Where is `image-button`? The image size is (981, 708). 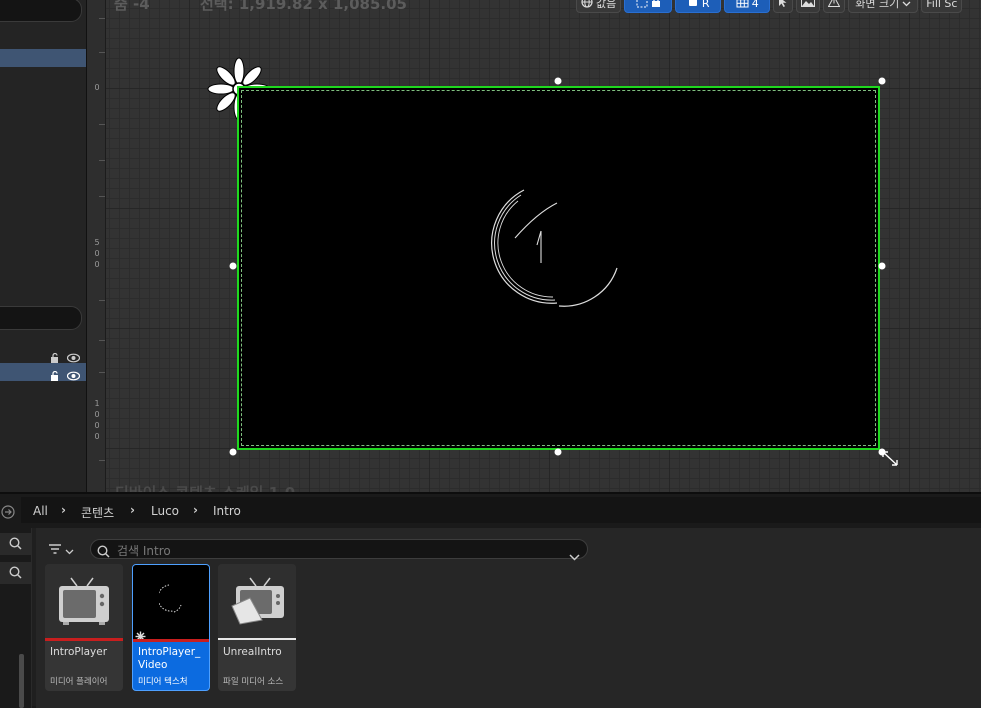
image-button is located at coordinates (808, 6).